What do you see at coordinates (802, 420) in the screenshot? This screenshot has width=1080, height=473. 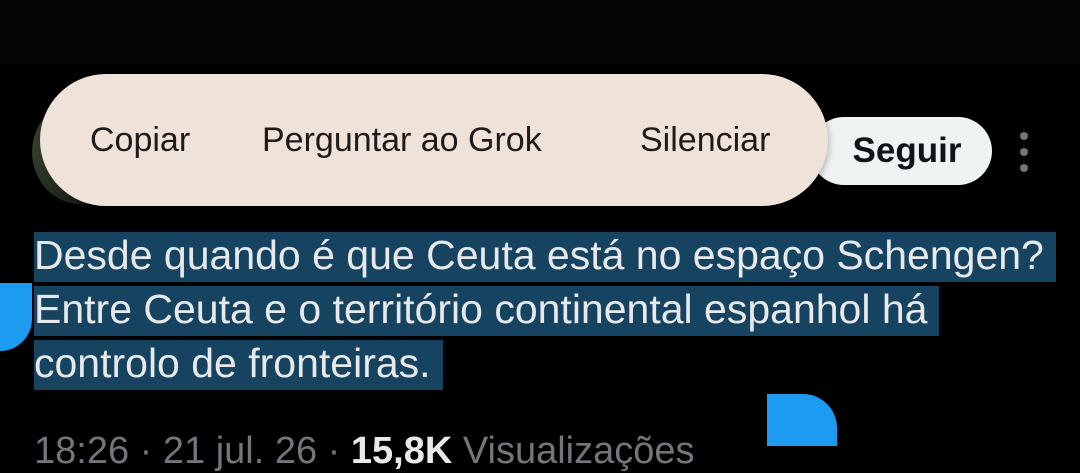 I see `selection-end-handle` at bounding box center [802, 420].